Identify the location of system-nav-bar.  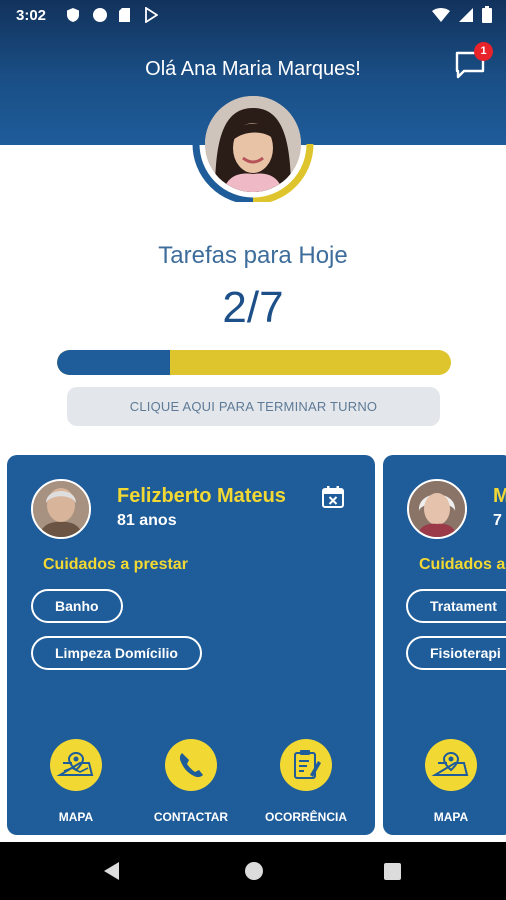
(253, 871).